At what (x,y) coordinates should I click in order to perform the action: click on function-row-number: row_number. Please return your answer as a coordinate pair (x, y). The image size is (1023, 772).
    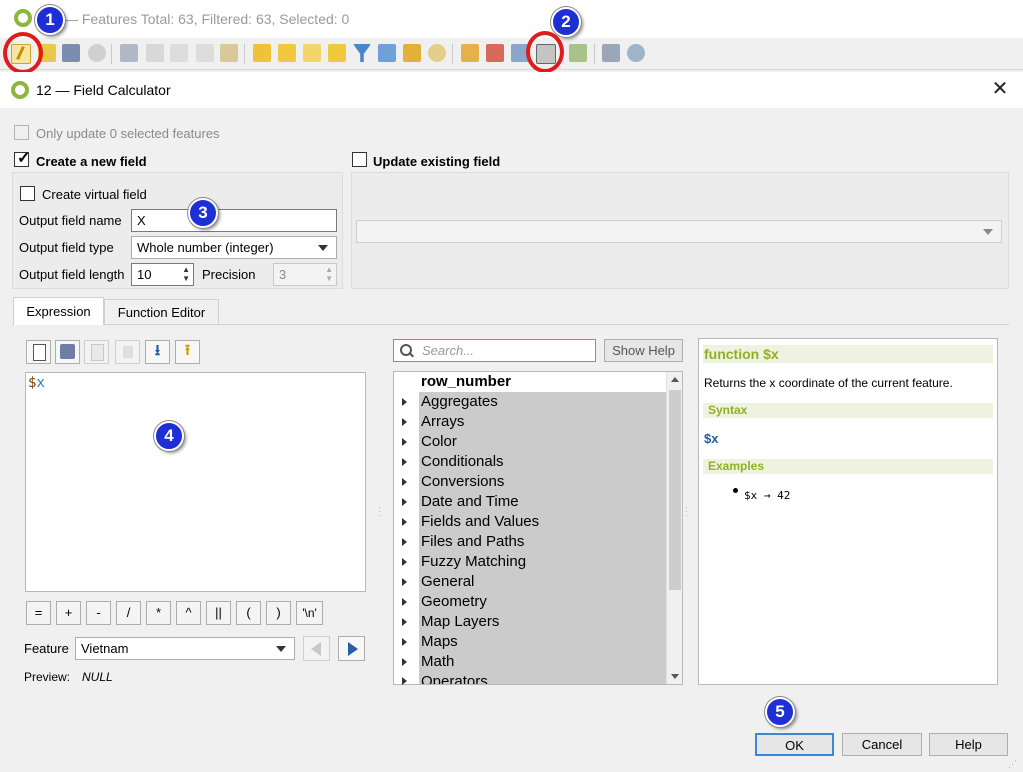
    Looking at the image, I should click on (466, 382).